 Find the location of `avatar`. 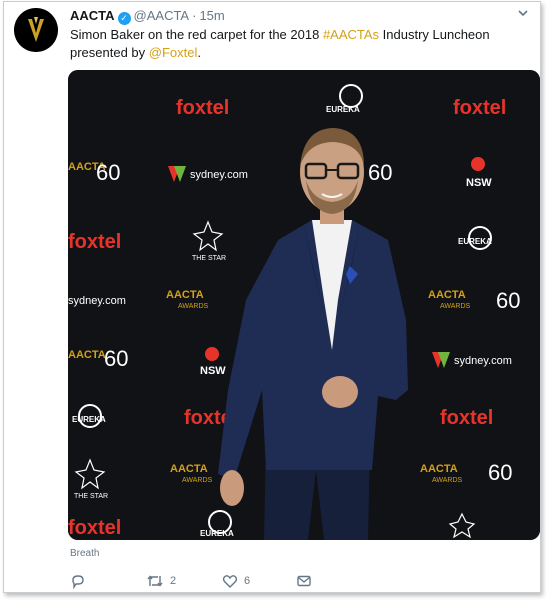

avatar is located at coordinates (36, 30).